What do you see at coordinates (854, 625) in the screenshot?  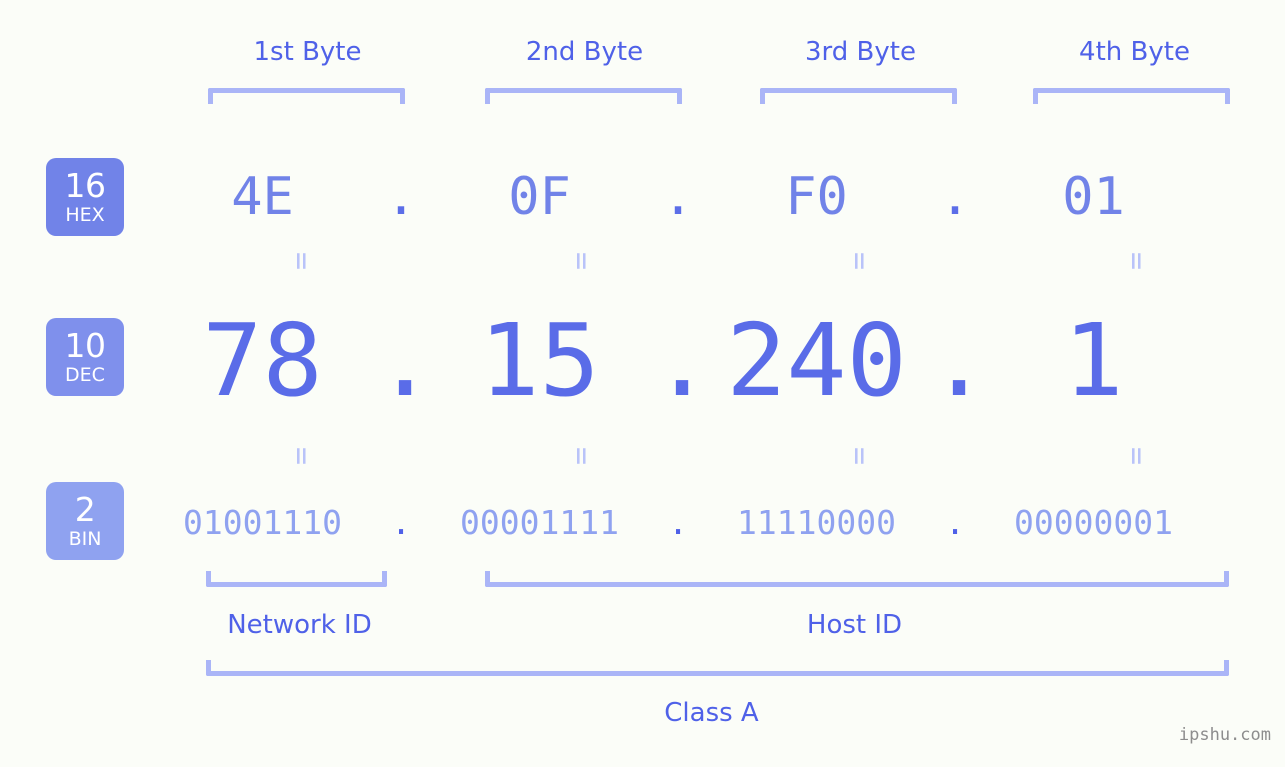 I see `host-id-label: Host ID` at bounding box center [854, 625].